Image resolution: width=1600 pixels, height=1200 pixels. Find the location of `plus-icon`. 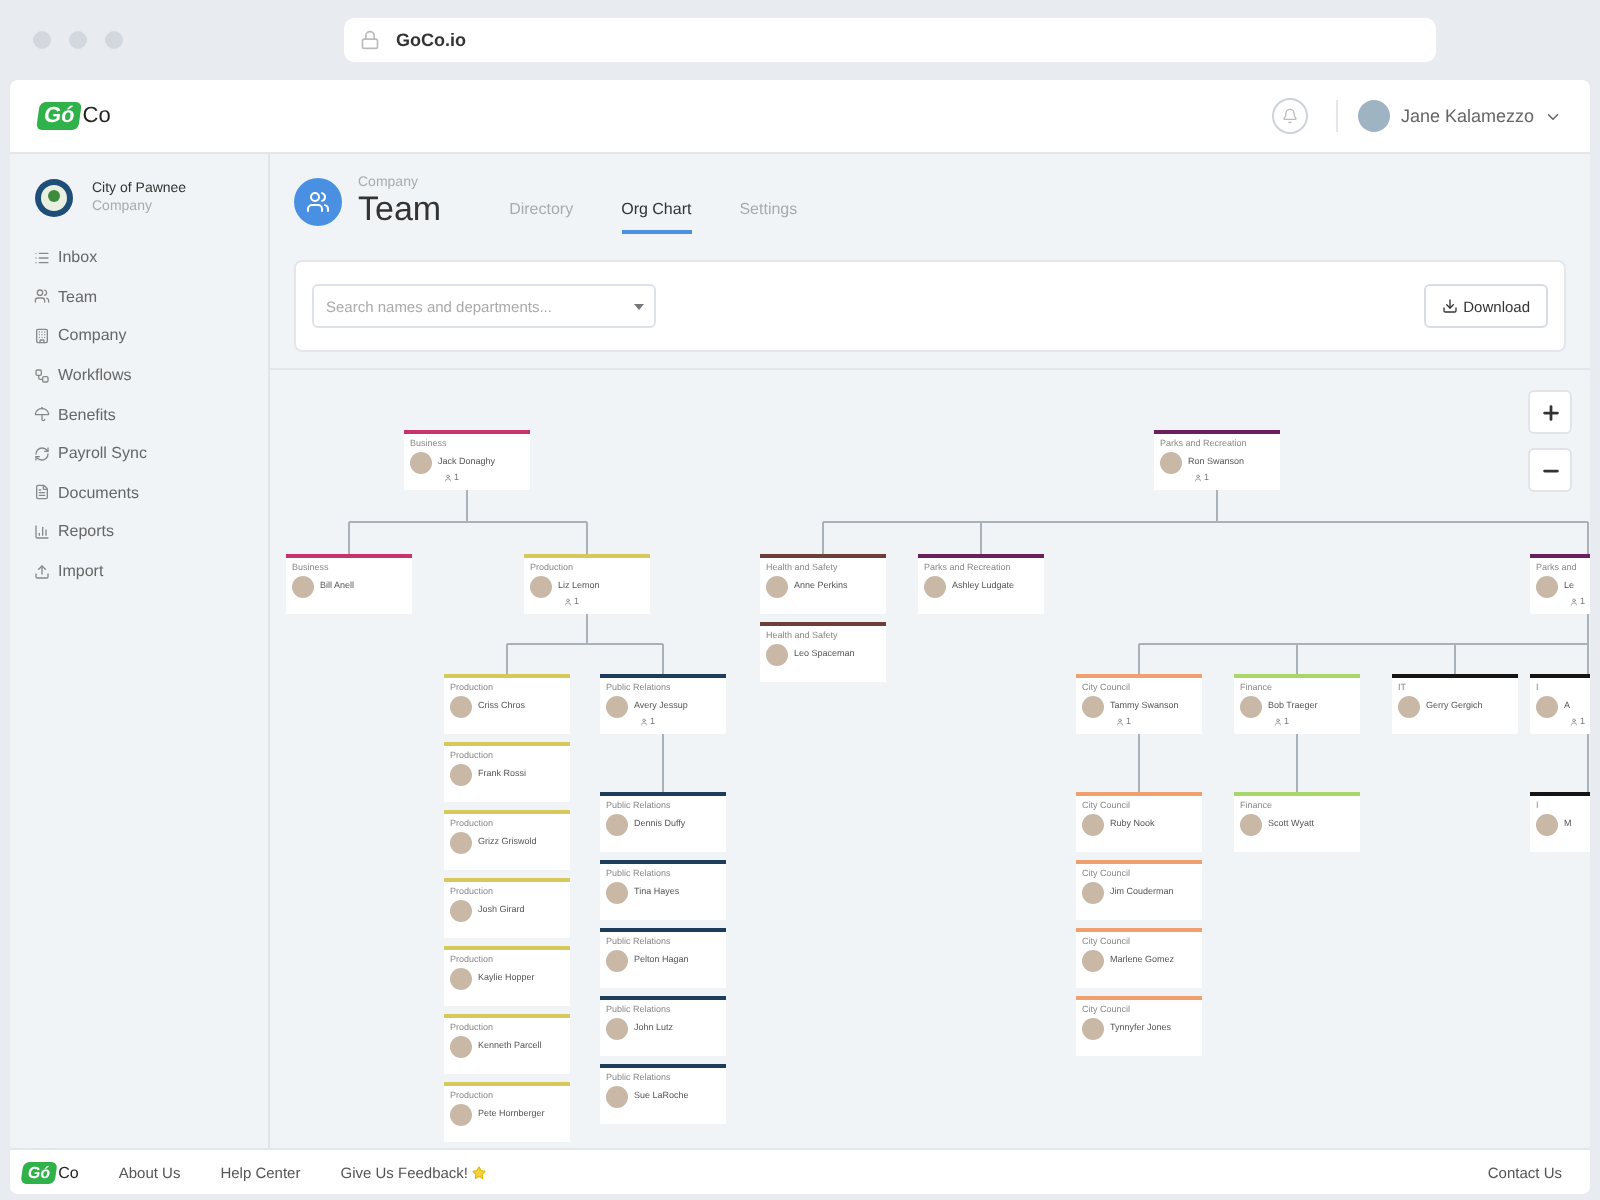

plus-icon is located at coordinates (1550, 412).